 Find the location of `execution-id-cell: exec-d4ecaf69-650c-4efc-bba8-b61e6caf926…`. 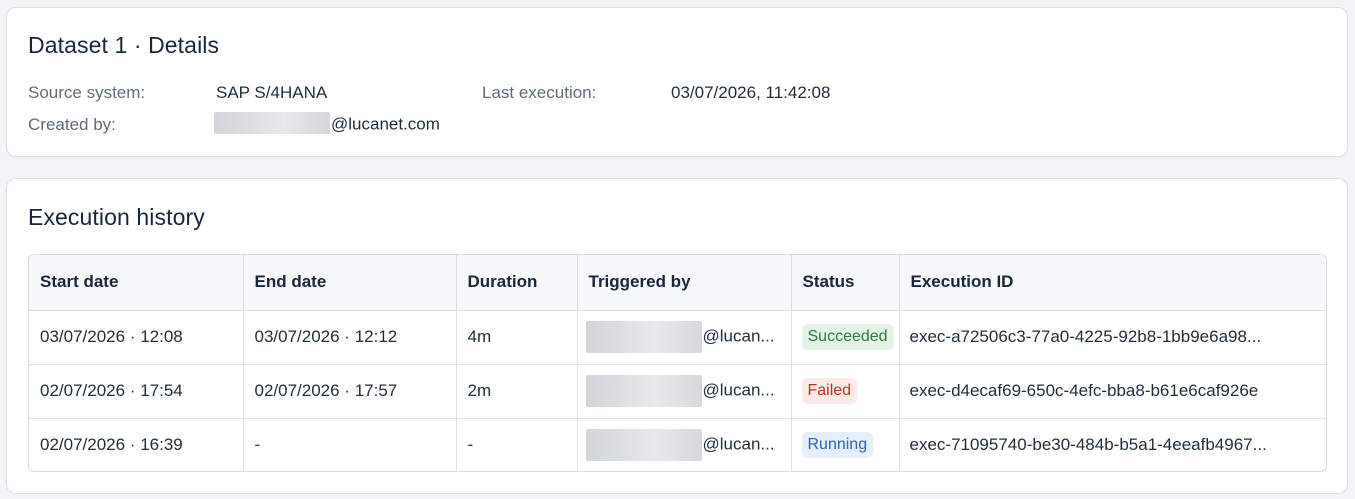

execution-id-cell: exec-d4ecaf69-650c-4efc-bba8-b61e6caf926… is located at coordinates (1112, 391).